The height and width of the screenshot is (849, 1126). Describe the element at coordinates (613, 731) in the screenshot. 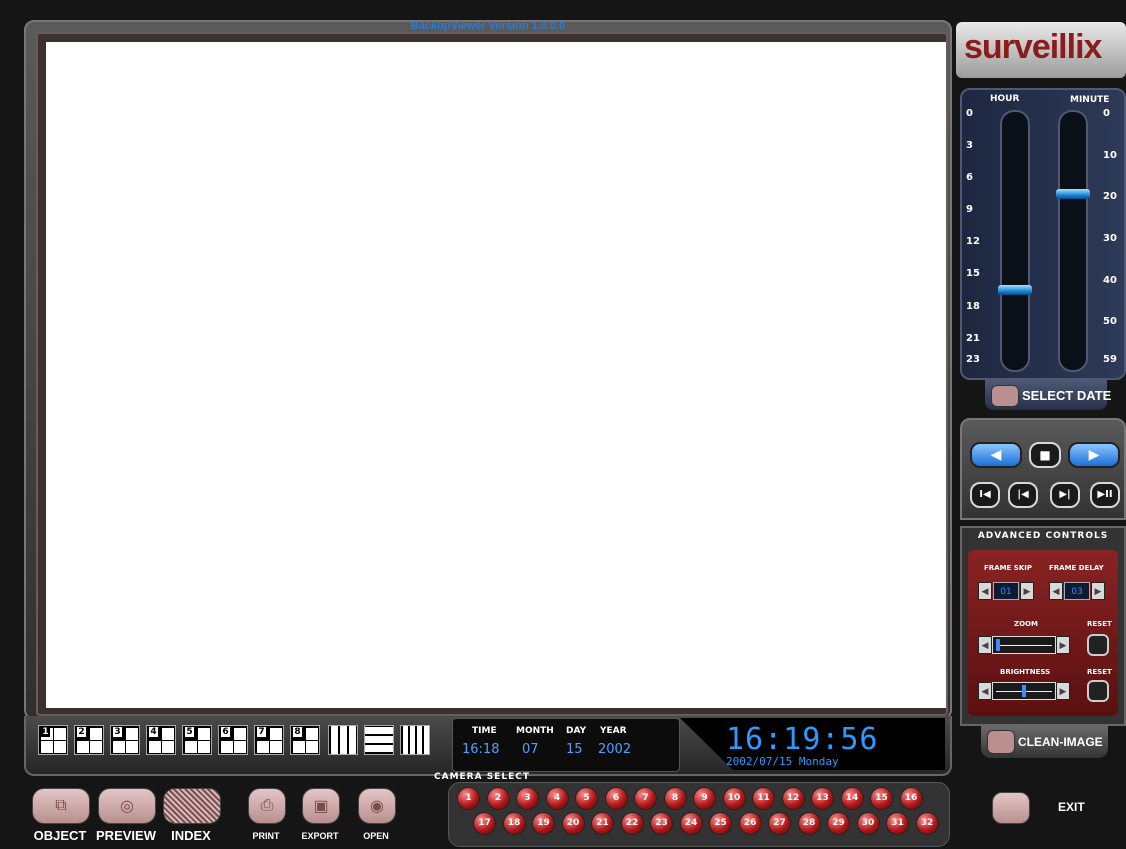

I see `year-label: YEAR` at that location.